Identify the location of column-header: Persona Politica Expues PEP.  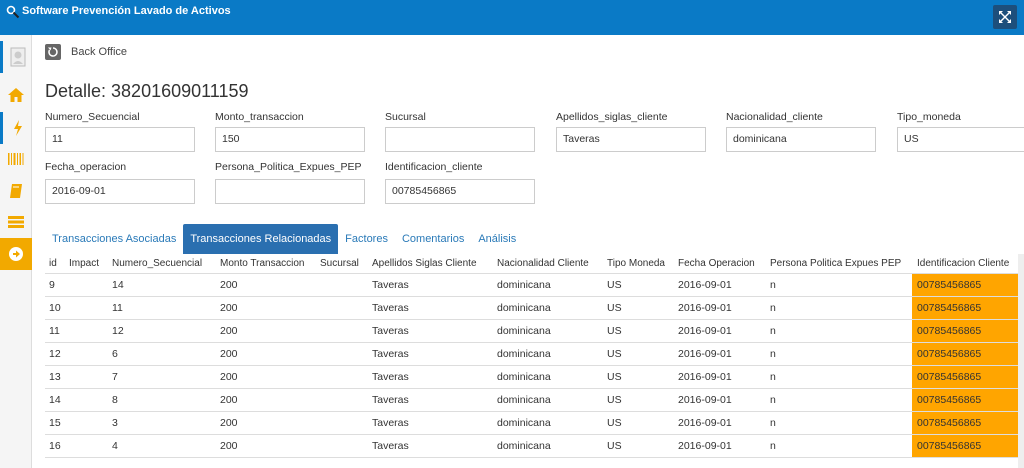
(843, 263).